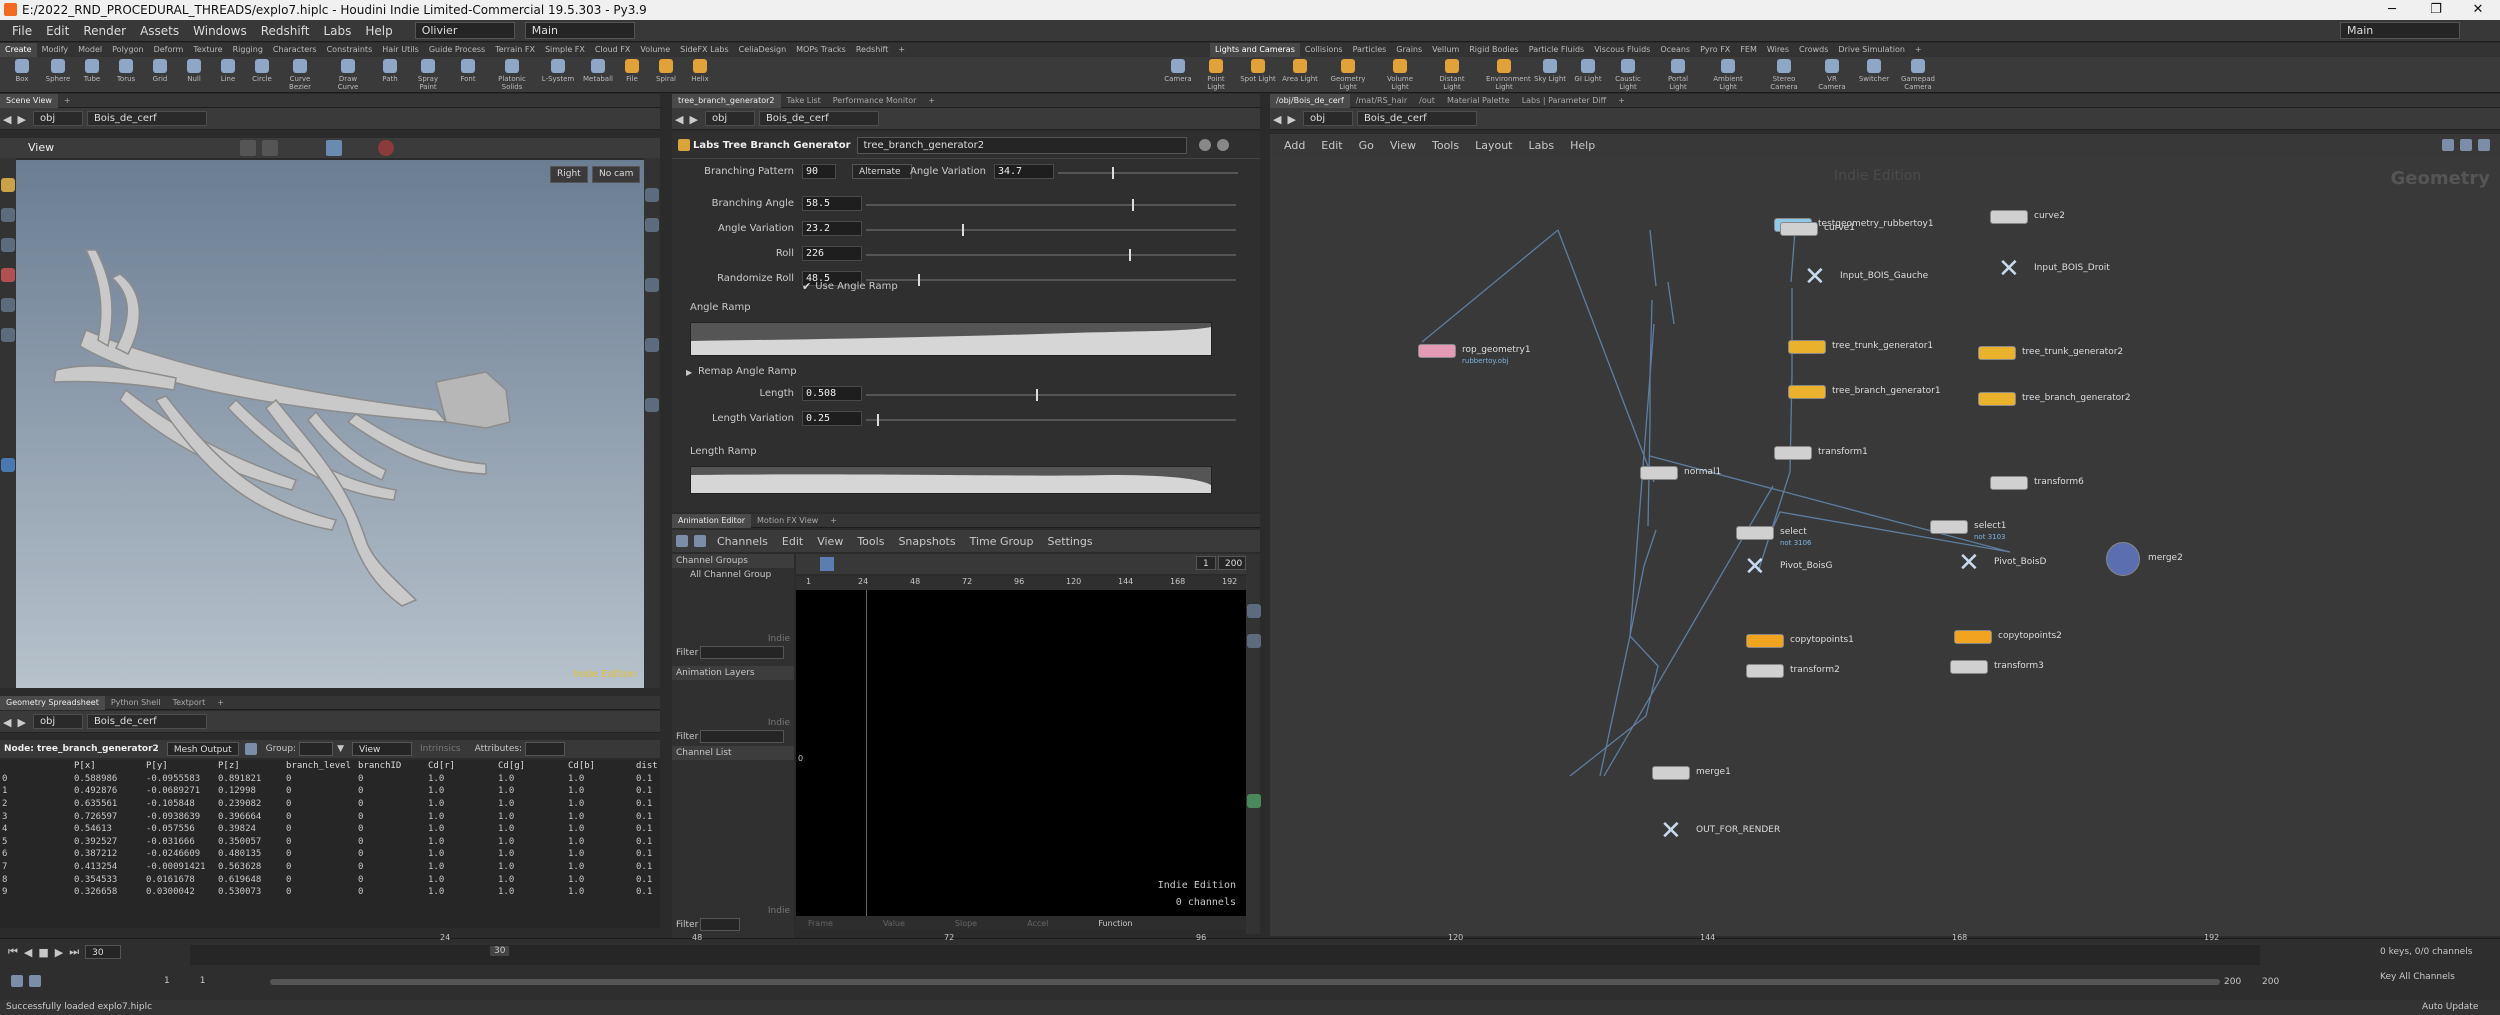 This screenshot has height=1015, width=2500. I want to click on view-select: View, so click(382, 749).